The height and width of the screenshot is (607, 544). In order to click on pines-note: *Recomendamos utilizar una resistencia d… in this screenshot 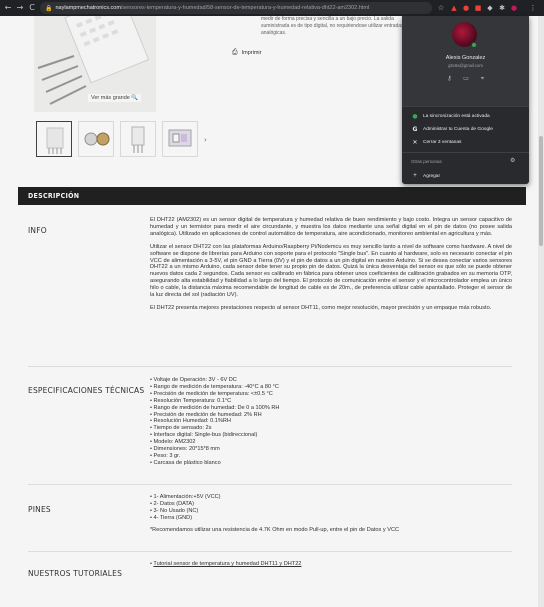, I will do `click(275, 529)`.